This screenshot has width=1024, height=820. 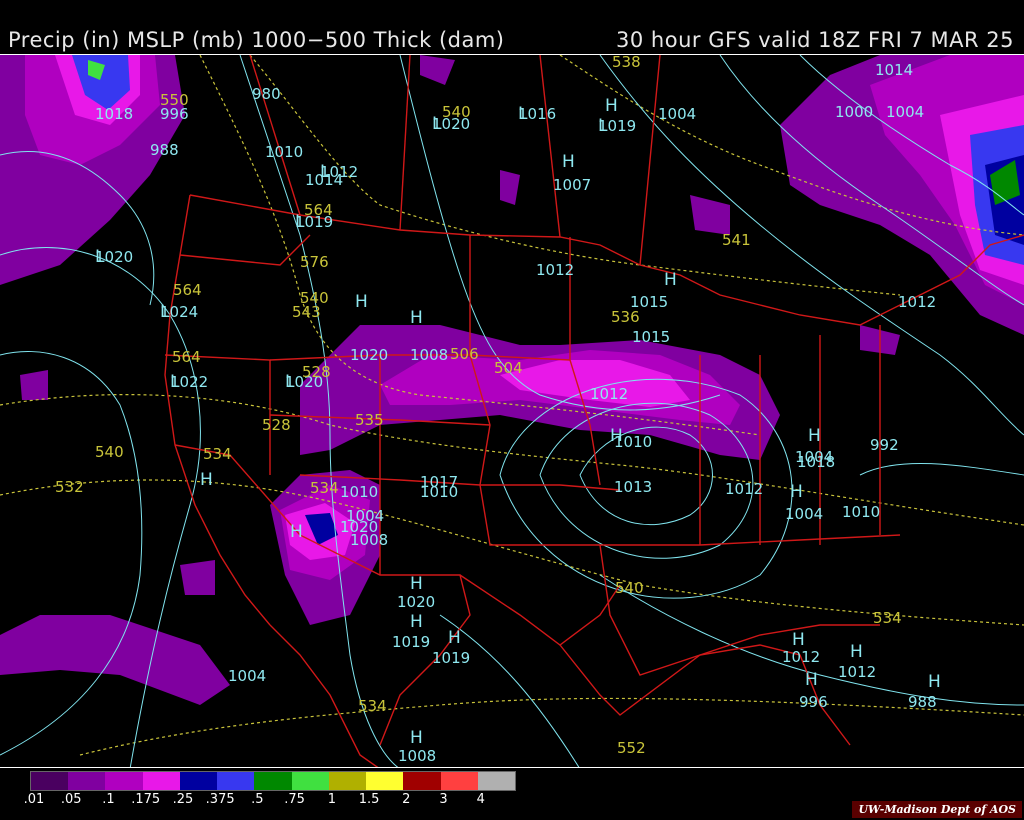 I want to click on legend-label: .375, so click(x=220, y=799).